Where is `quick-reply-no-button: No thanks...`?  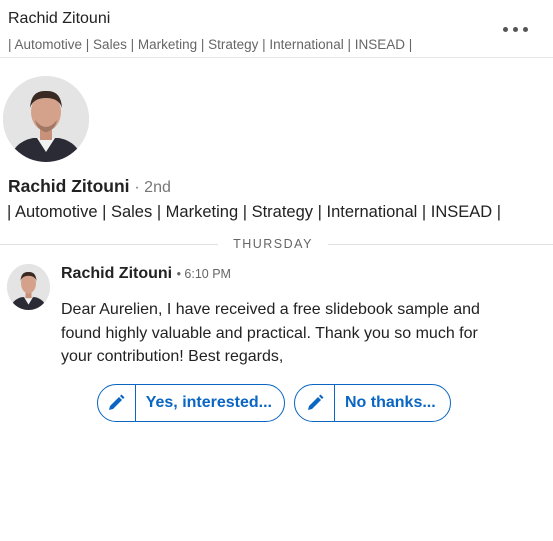 quick-reply-no-button: No thanks... is located at coordinates (372, 403).